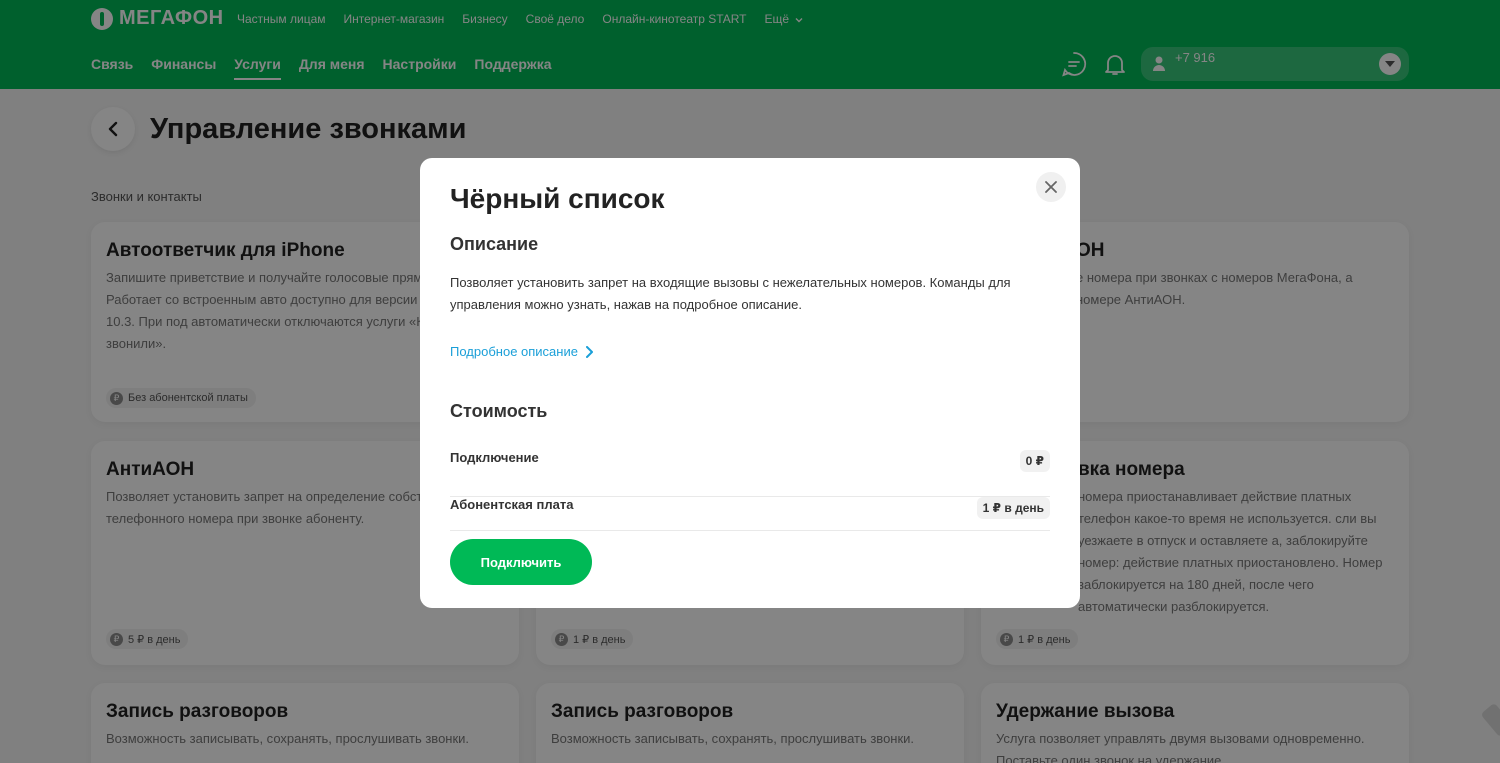 The image size is (1500, 763). Describe the element at coordinates (1034, 461) in the screenshot. I see `price-value: 0 ₽` at that location.